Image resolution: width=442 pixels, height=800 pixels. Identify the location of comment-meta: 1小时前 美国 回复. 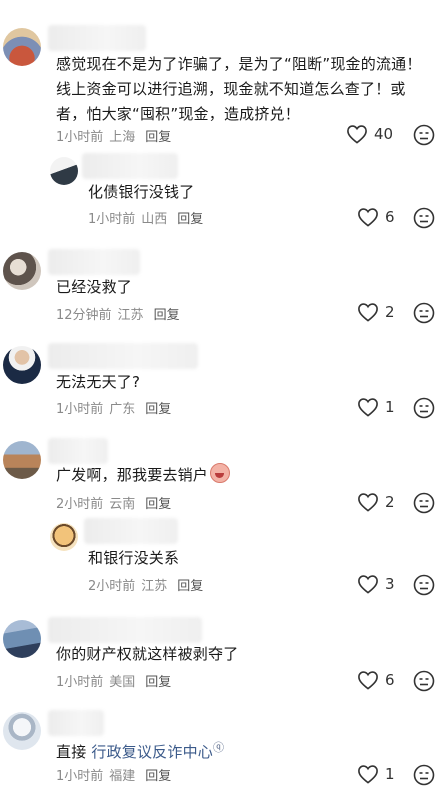
(116, 680).